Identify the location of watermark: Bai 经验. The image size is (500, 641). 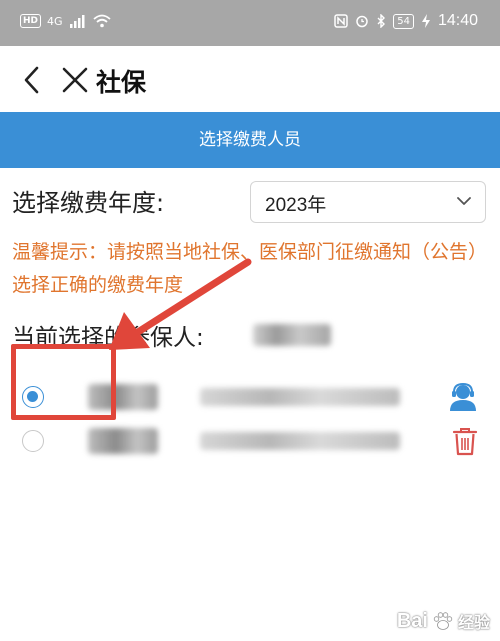
(443, 621).